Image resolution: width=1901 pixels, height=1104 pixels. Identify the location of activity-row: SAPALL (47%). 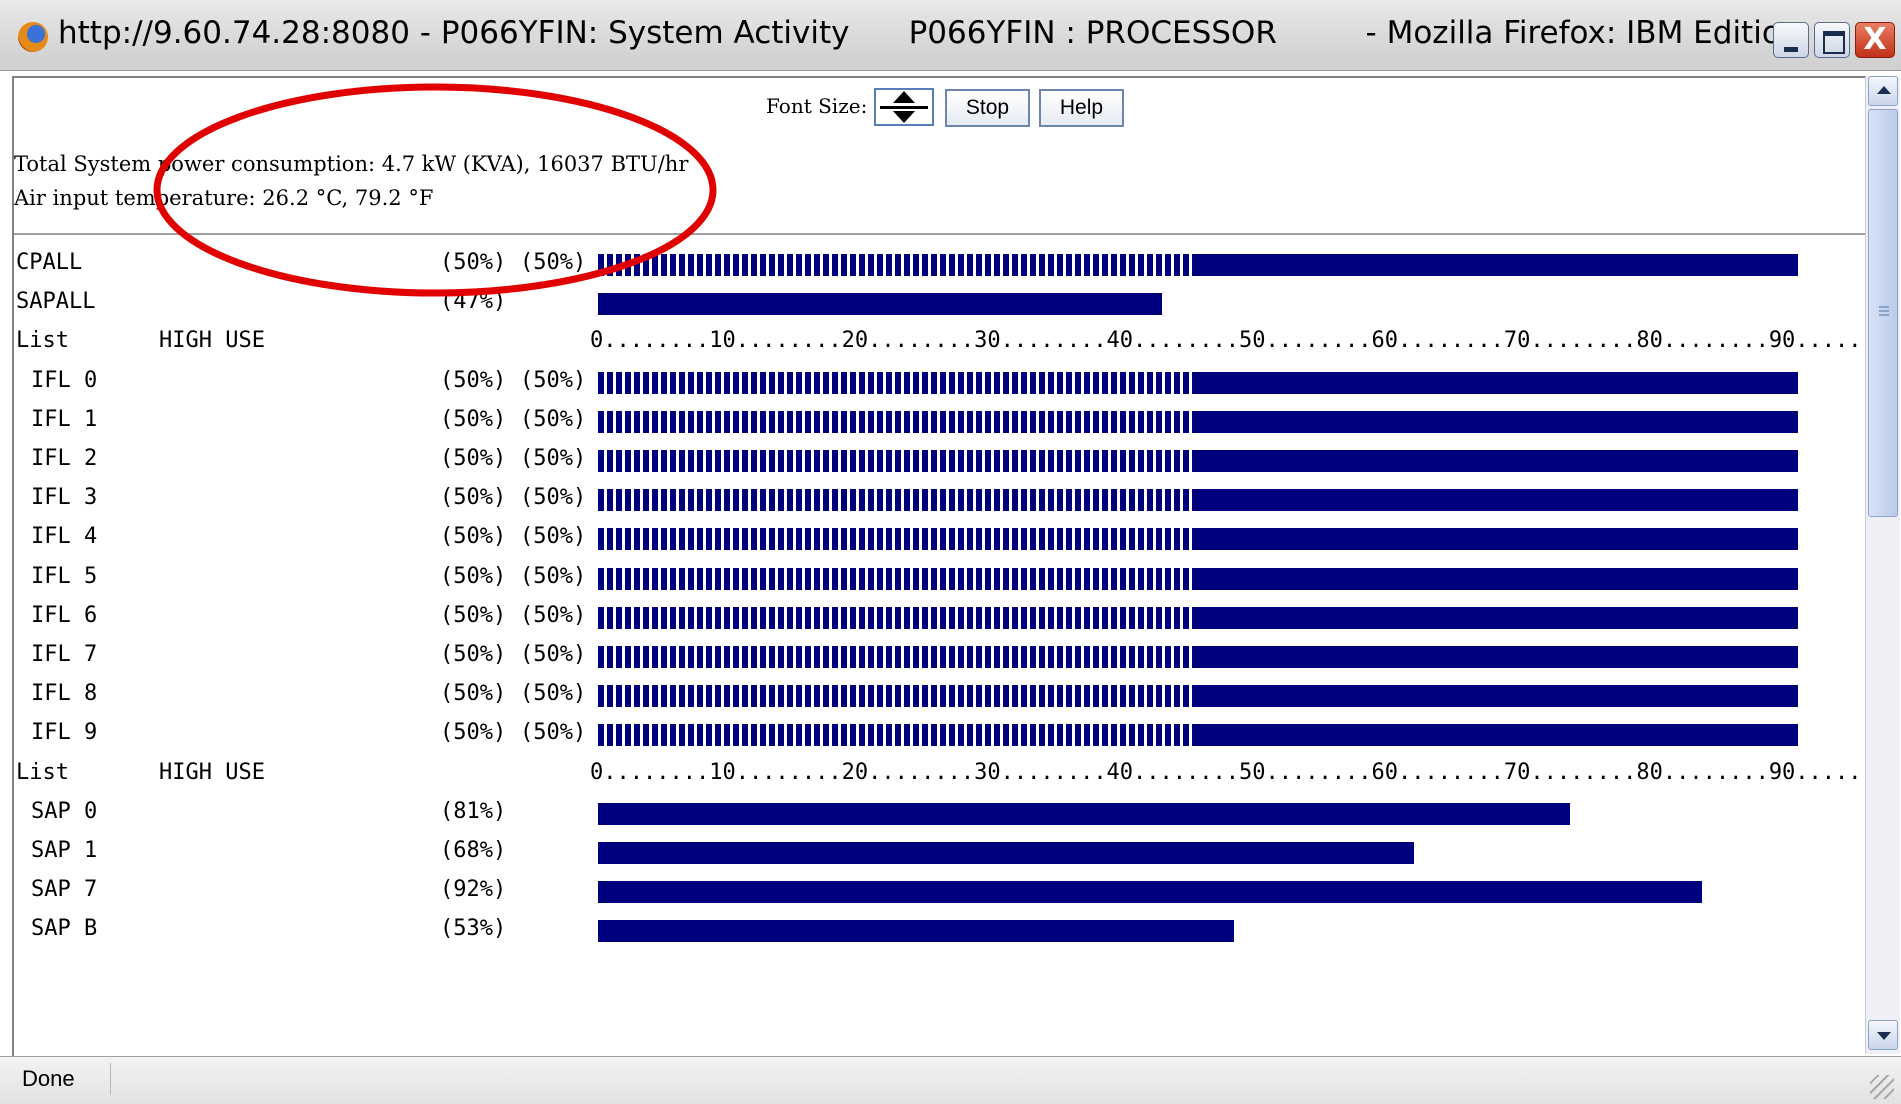
(924, 304).